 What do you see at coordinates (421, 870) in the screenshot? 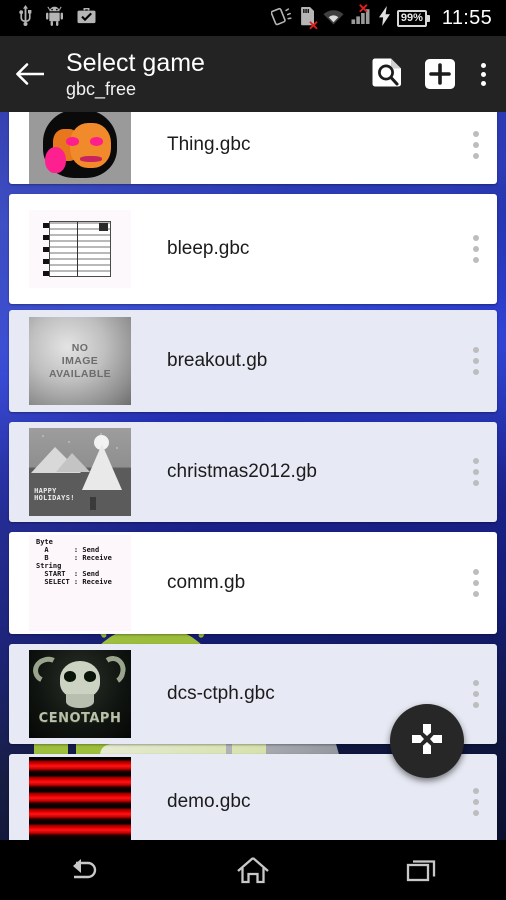
I see `recents-nav-icon` at bounding box center [421, 870].